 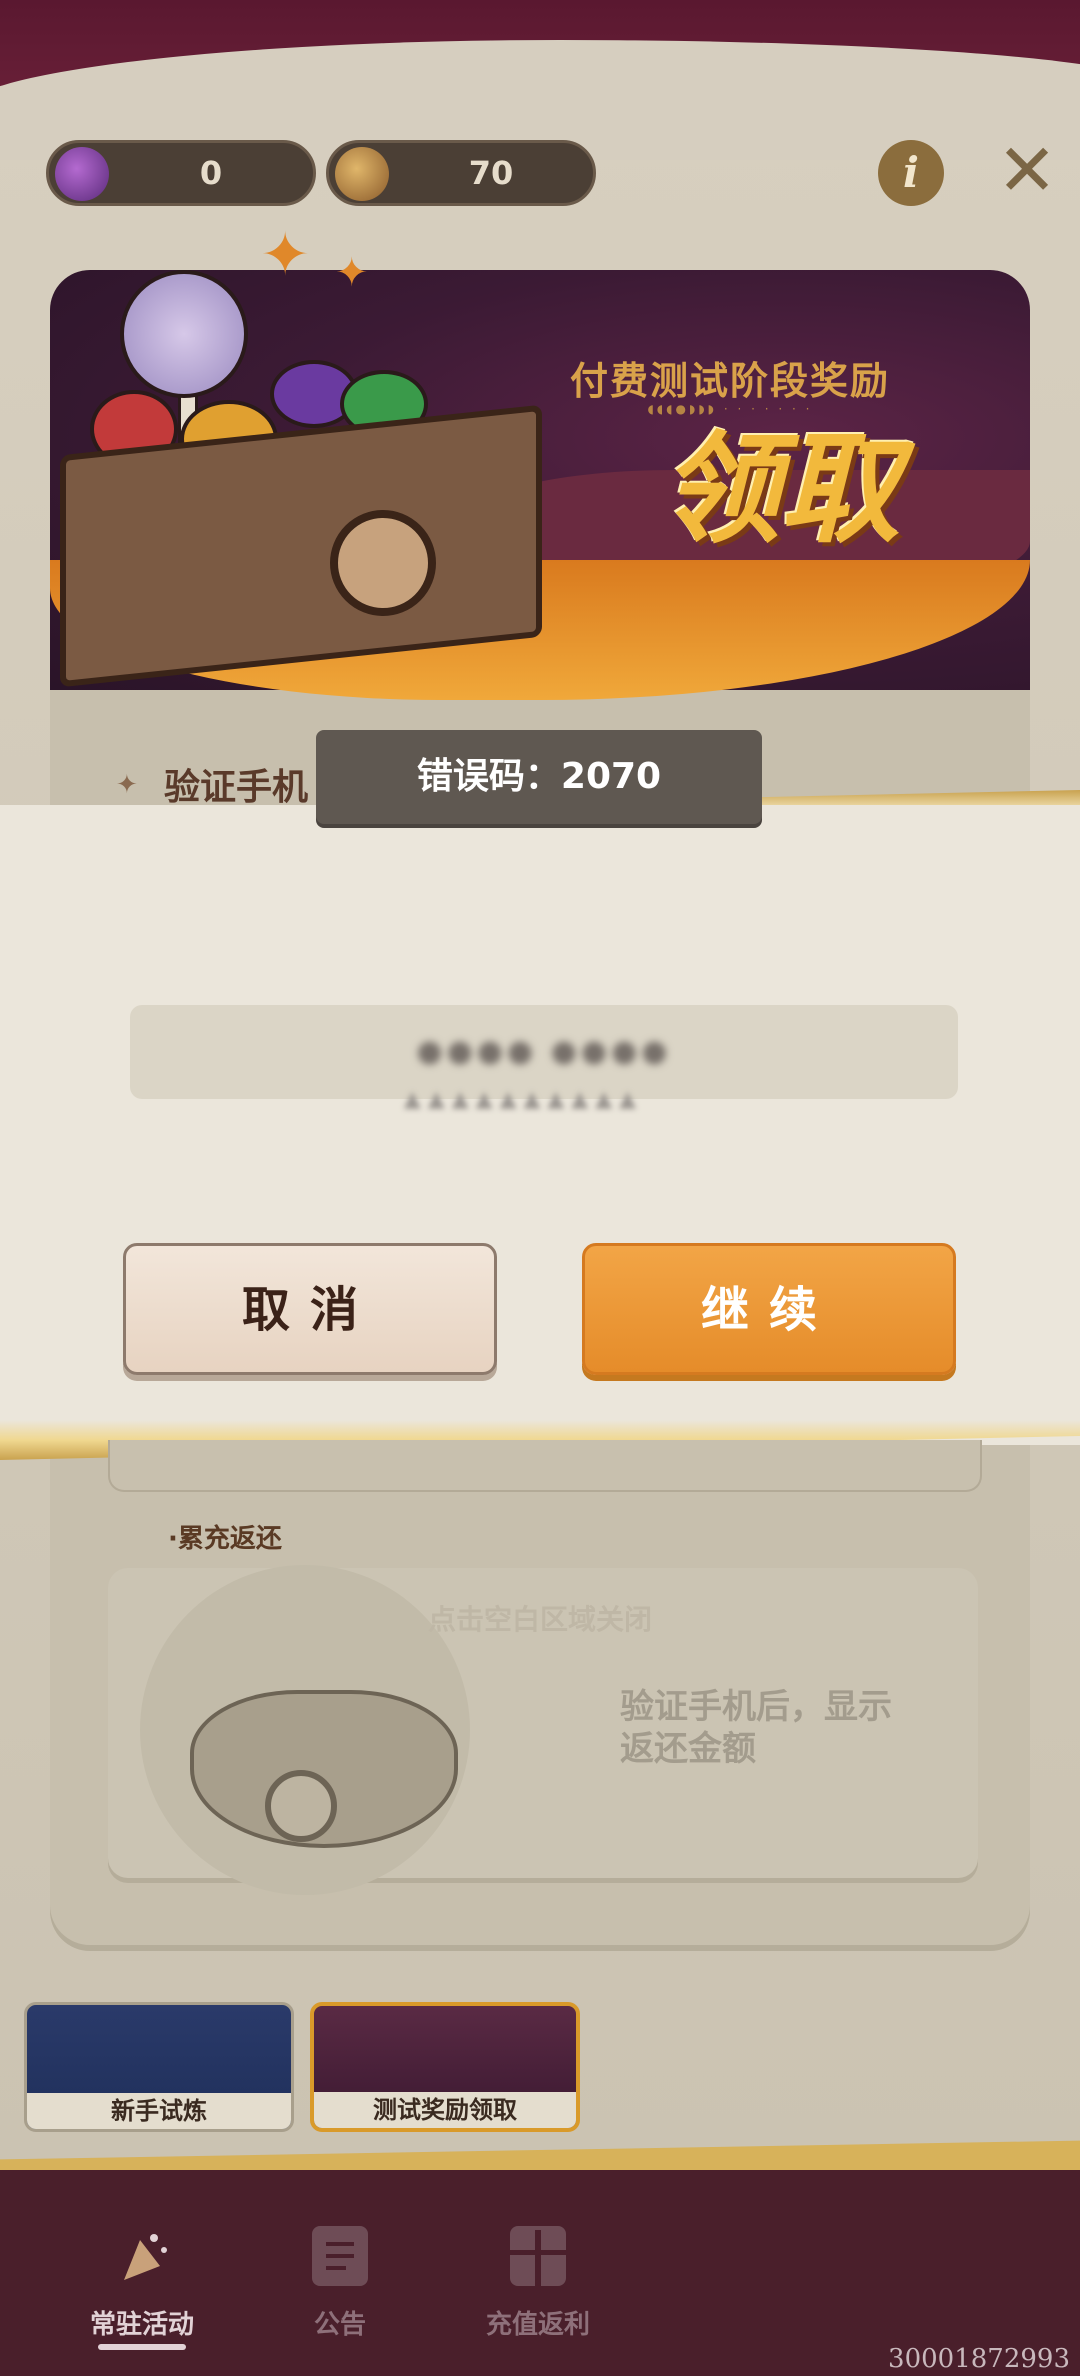 I want to click on cancel-button: 取消, so click(x=310, y=1309).